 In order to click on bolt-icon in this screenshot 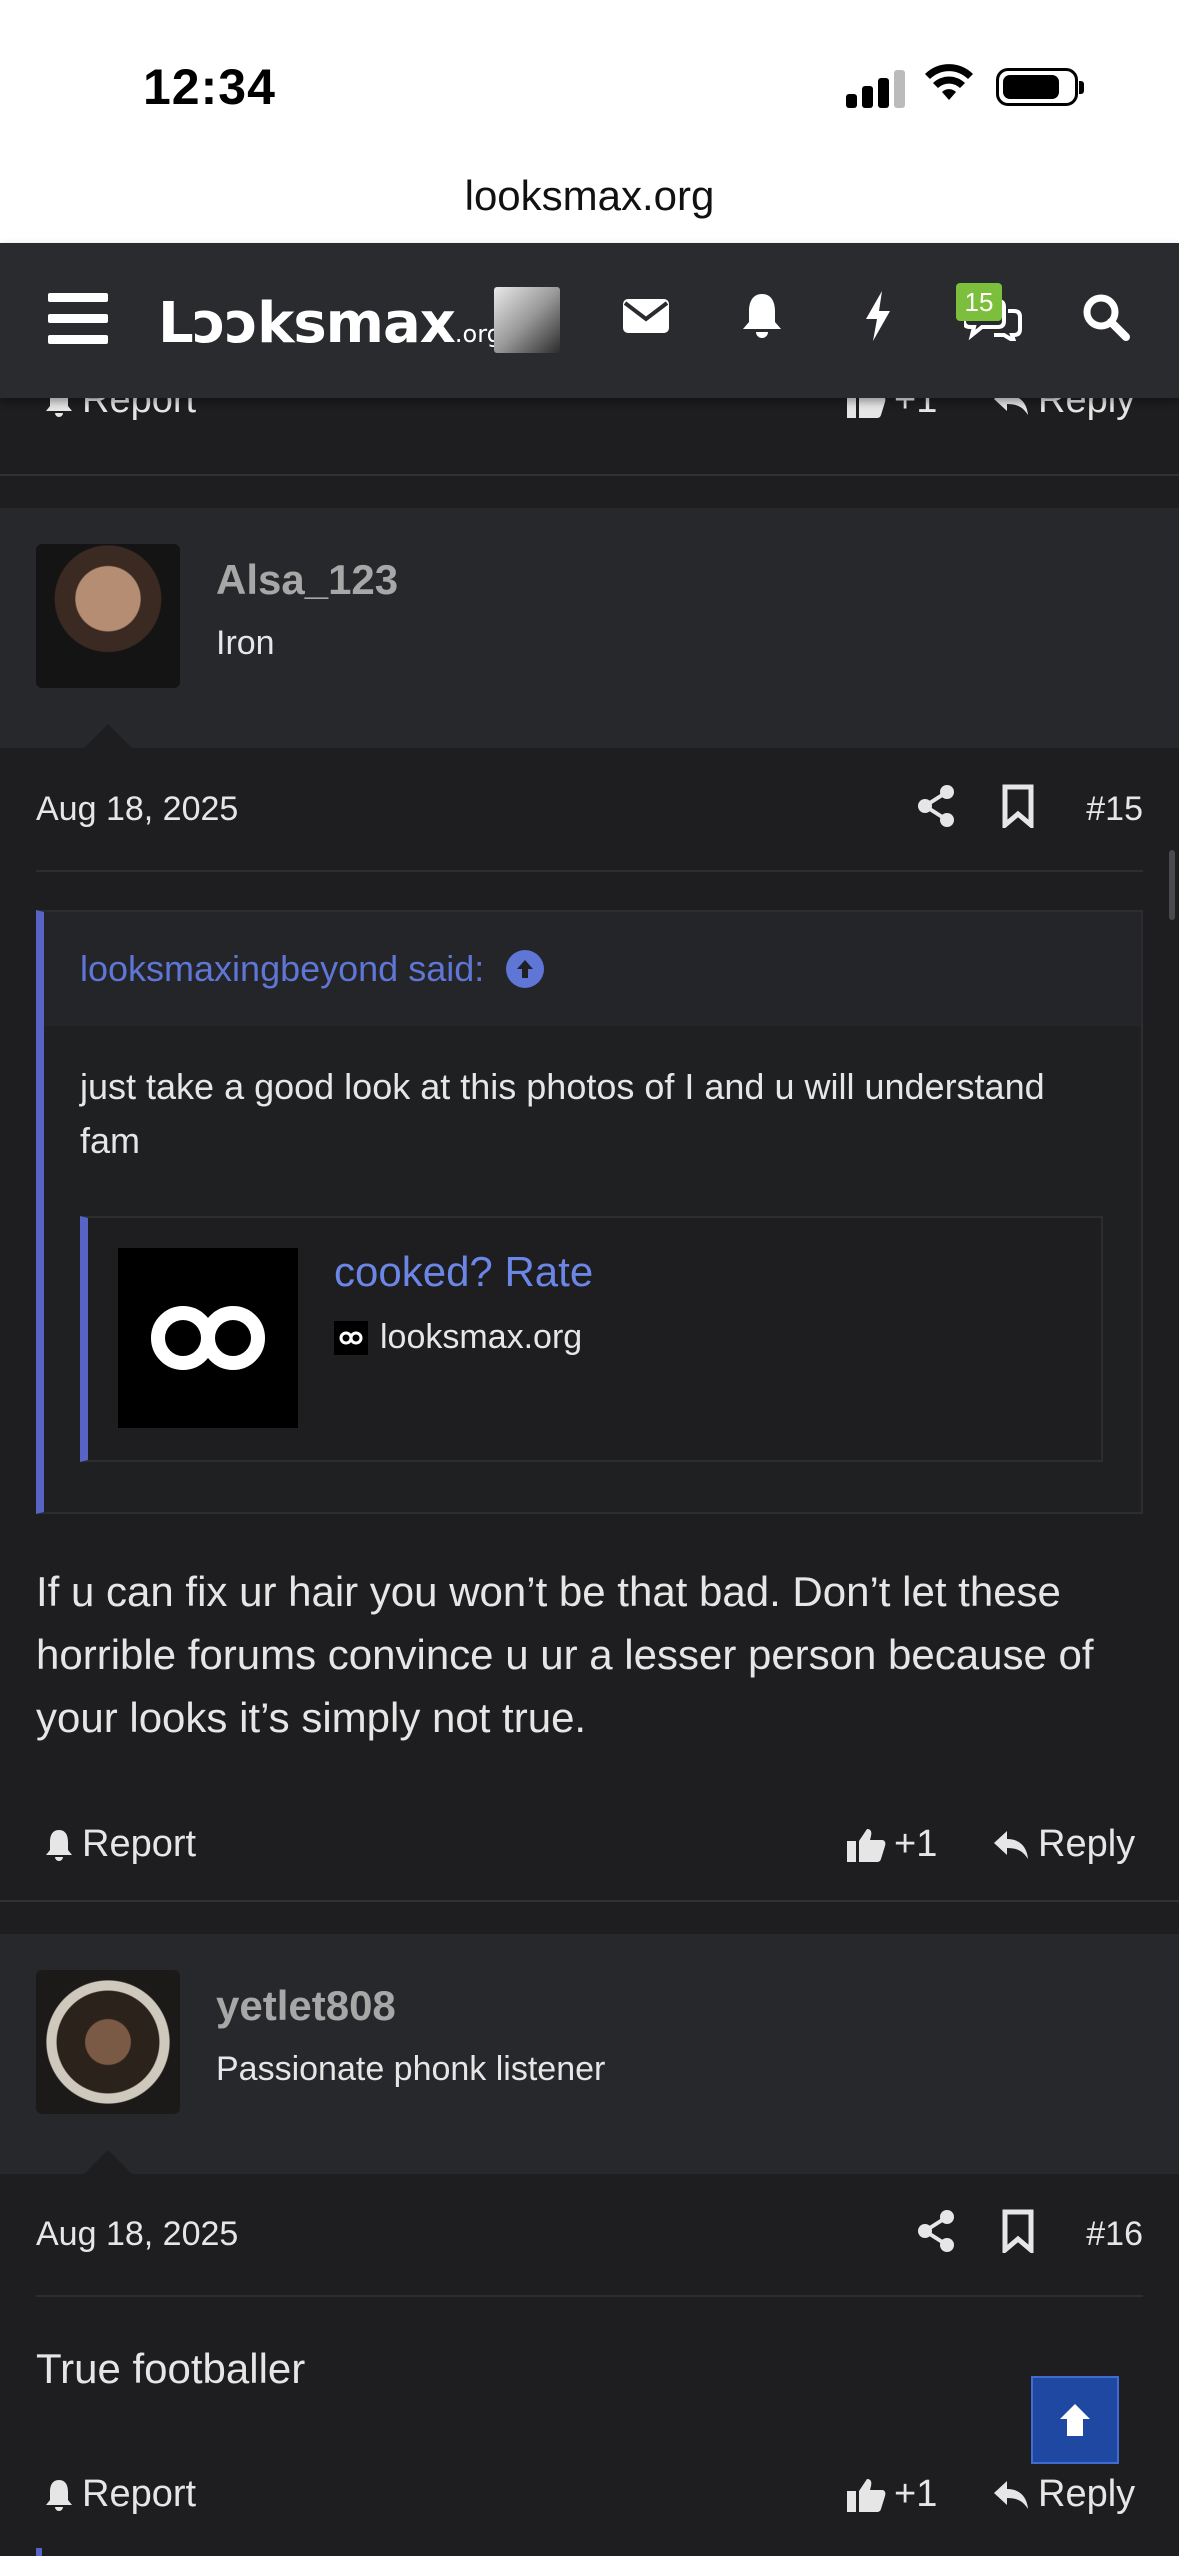, I will do `click(878, 316)`.